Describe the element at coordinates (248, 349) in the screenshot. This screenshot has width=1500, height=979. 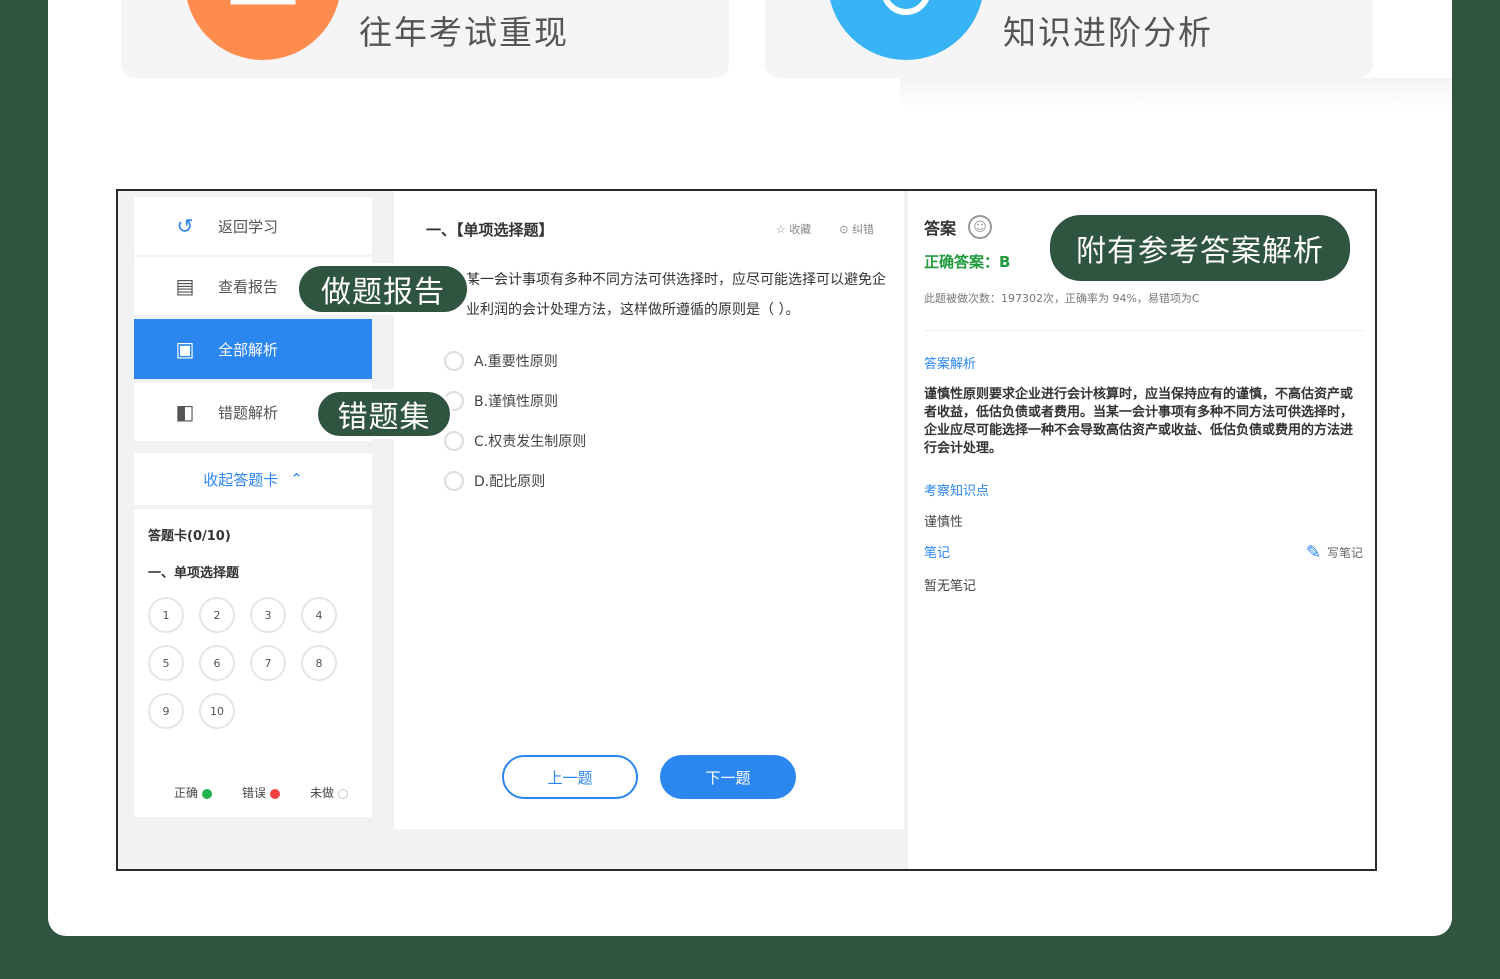
I see `sidebar-item-label: 全部解析` at that location.